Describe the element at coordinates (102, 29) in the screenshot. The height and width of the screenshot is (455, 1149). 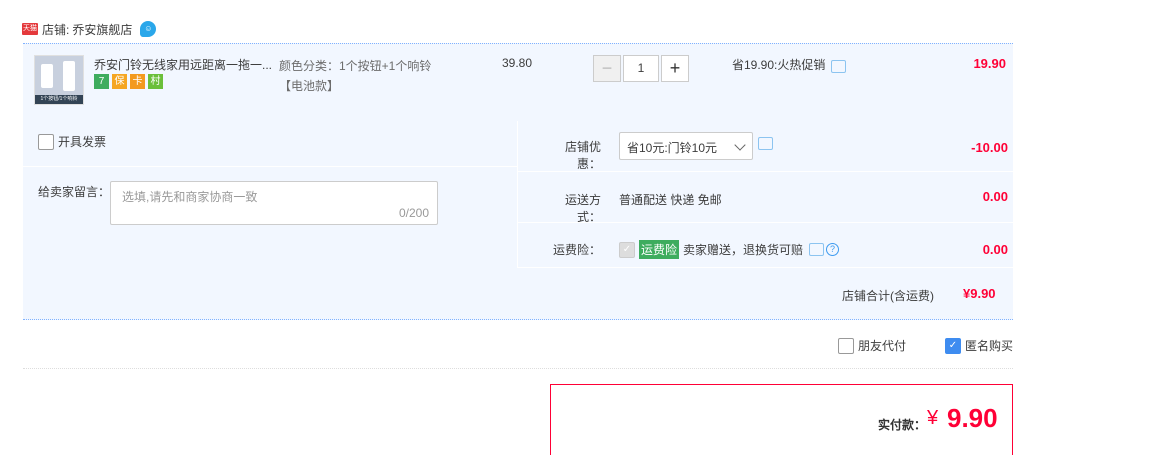
I see `shop-name-link: 乔安旗舰店` at that location.